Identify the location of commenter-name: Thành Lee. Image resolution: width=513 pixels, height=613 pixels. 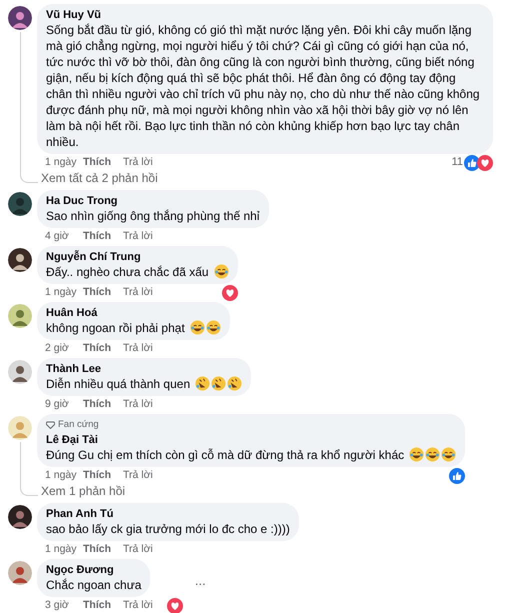
(74, 369).